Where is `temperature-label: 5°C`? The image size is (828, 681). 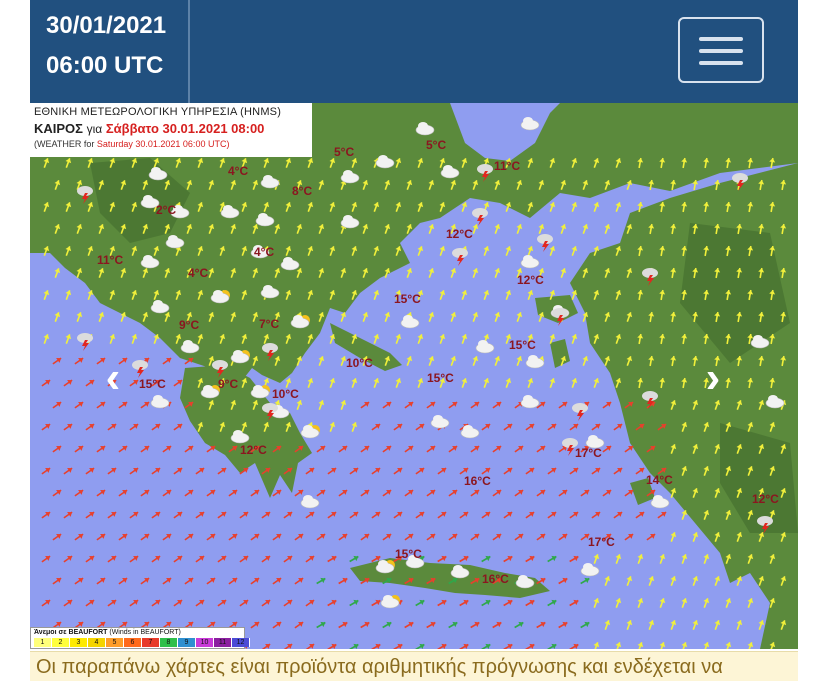
temperature-label: 5°C is located at coordinates (436, 145).